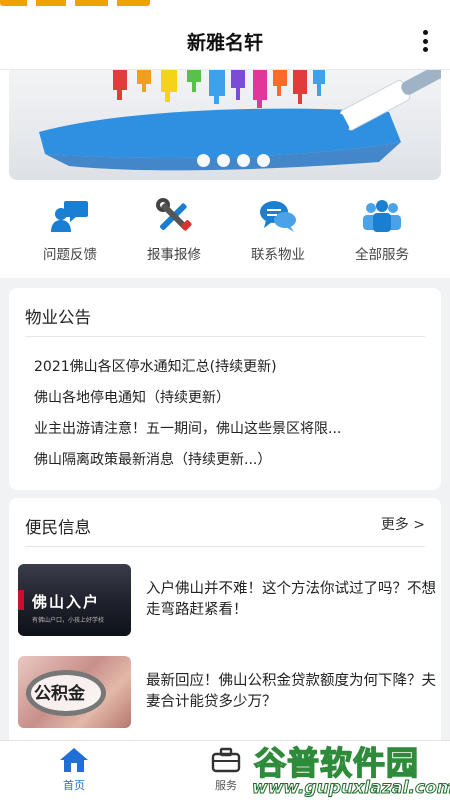 The image size is (450, 800). Describe the element at coordinates (70, 233) in the screenshot. I see `quick-action-feedback: 问题反馈` at that location.